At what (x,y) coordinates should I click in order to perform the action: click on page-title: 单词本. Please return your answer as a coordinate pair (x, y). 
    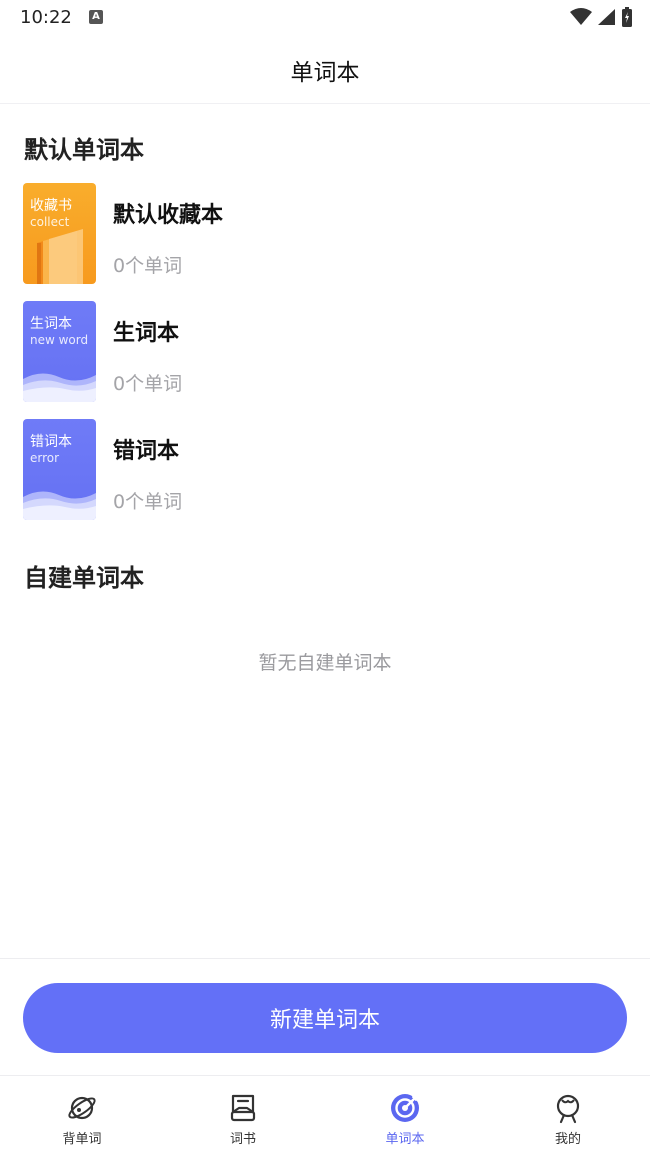
    Looking at the image, I should click on (325, 72).